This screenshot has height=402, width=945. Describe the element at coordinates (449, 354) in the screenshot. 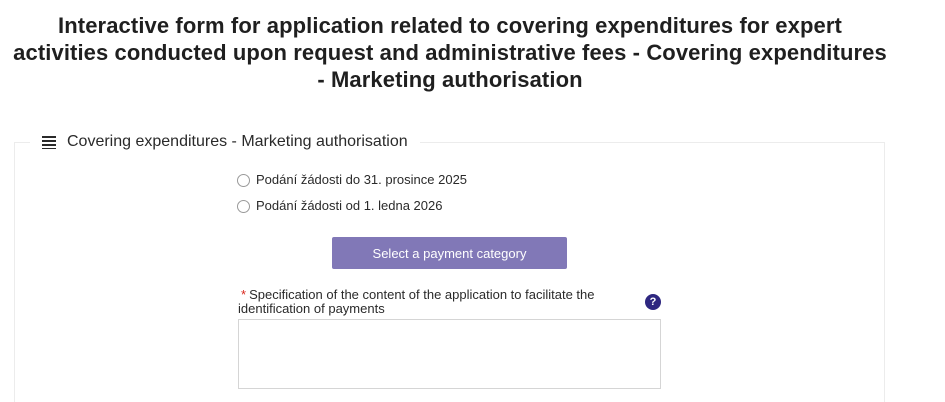

I see `specification-textarea` at that location.